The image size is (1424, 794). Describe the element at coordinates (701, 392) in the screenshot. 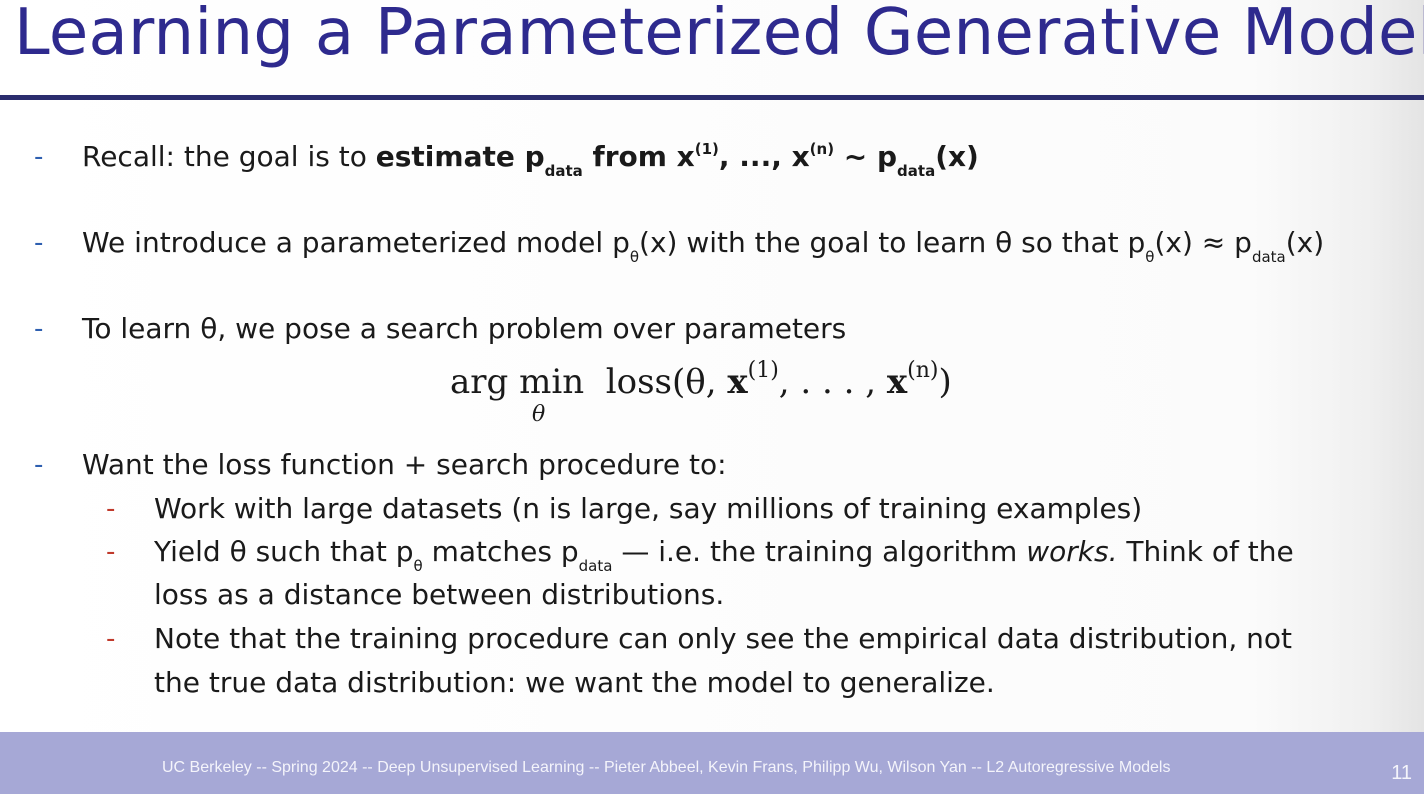

I see `argmin-equation: arg min θ loss(θ, x(1), . . . , x(n))` at that location.